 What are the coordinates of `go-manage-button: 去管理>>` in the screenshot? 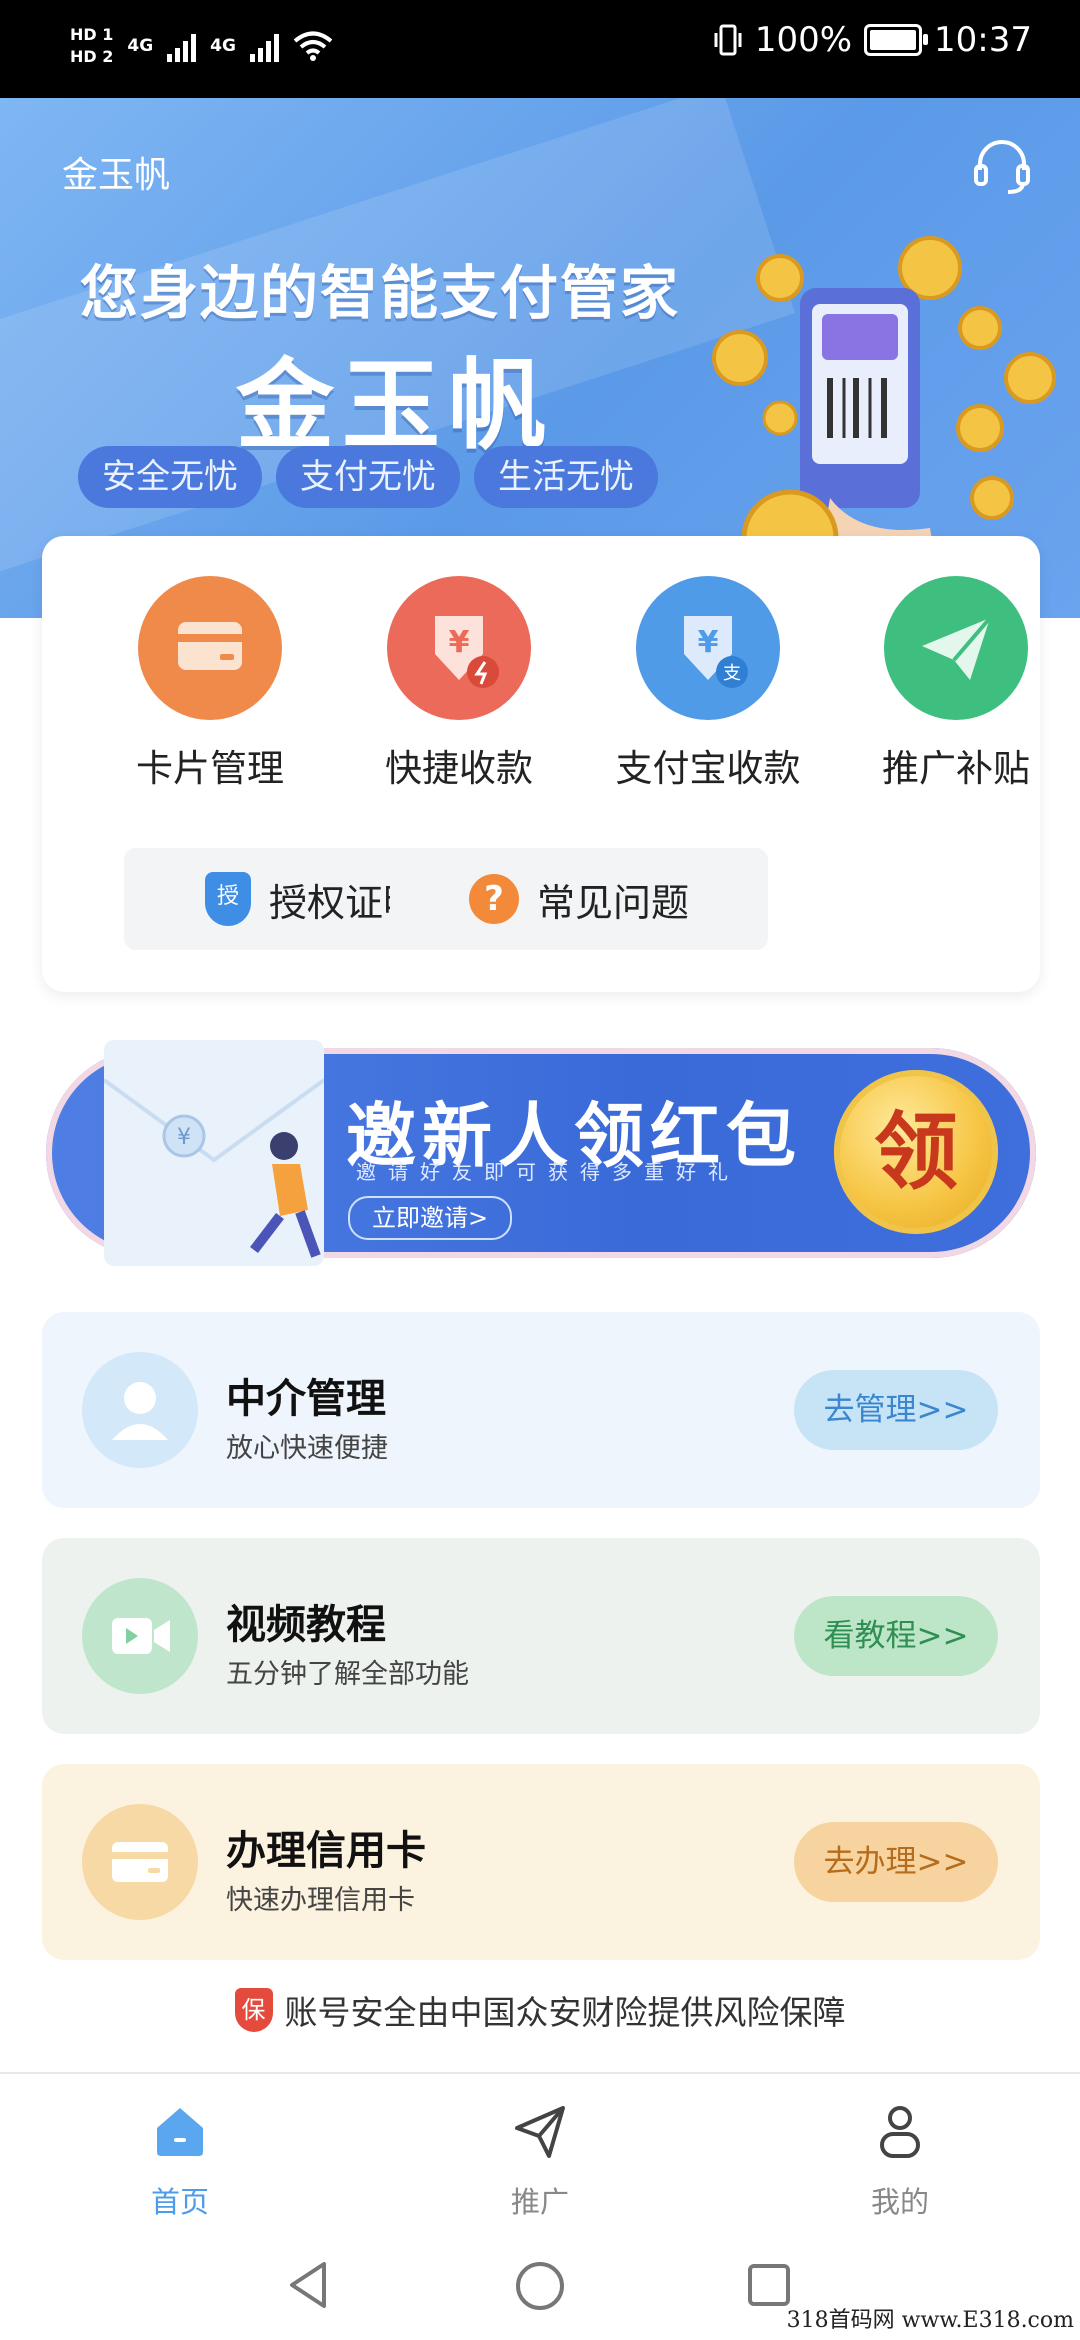 It's located at (896, 1410).